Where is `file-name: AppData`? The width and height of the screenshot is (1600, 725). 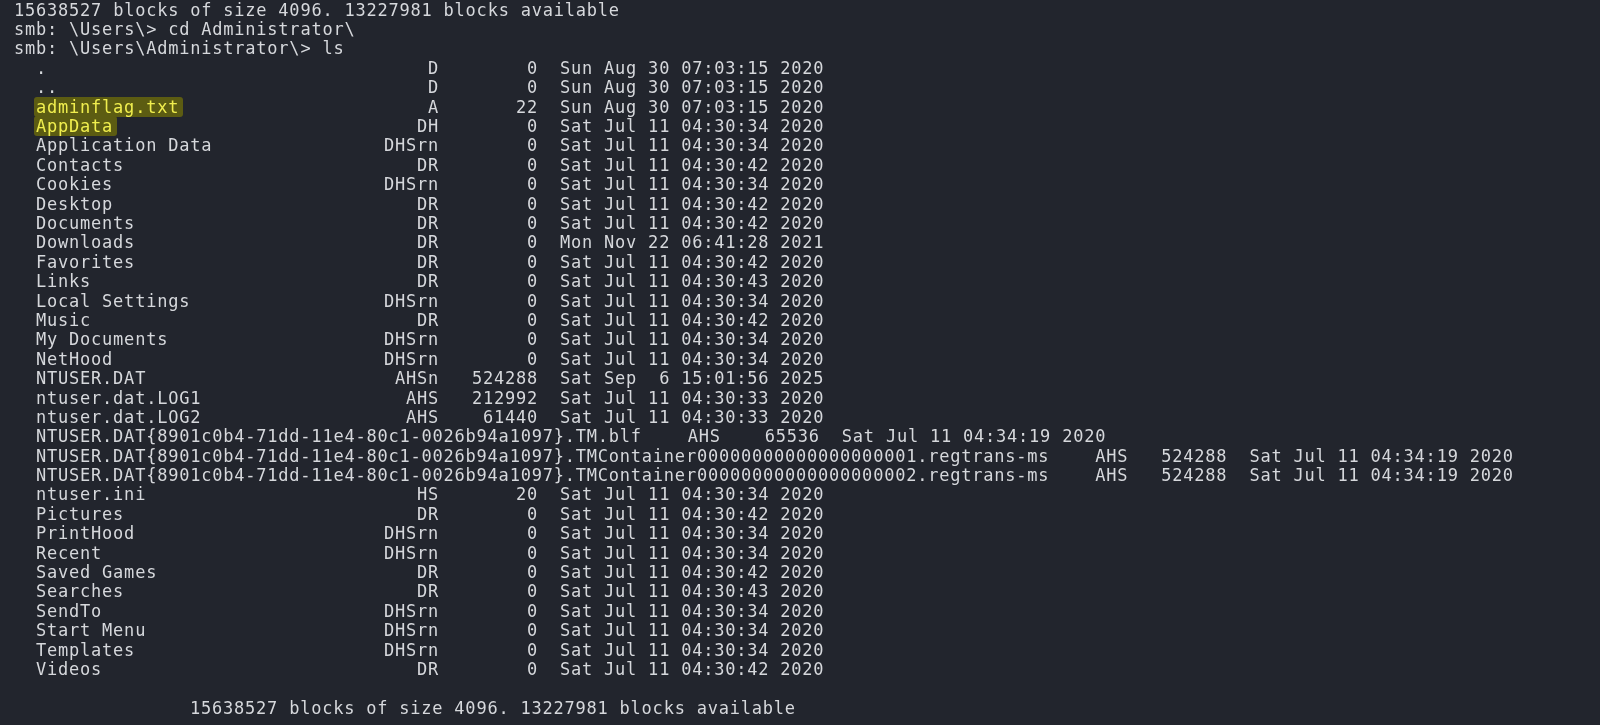 file-name: AppData is located at coordinates (76, 126).